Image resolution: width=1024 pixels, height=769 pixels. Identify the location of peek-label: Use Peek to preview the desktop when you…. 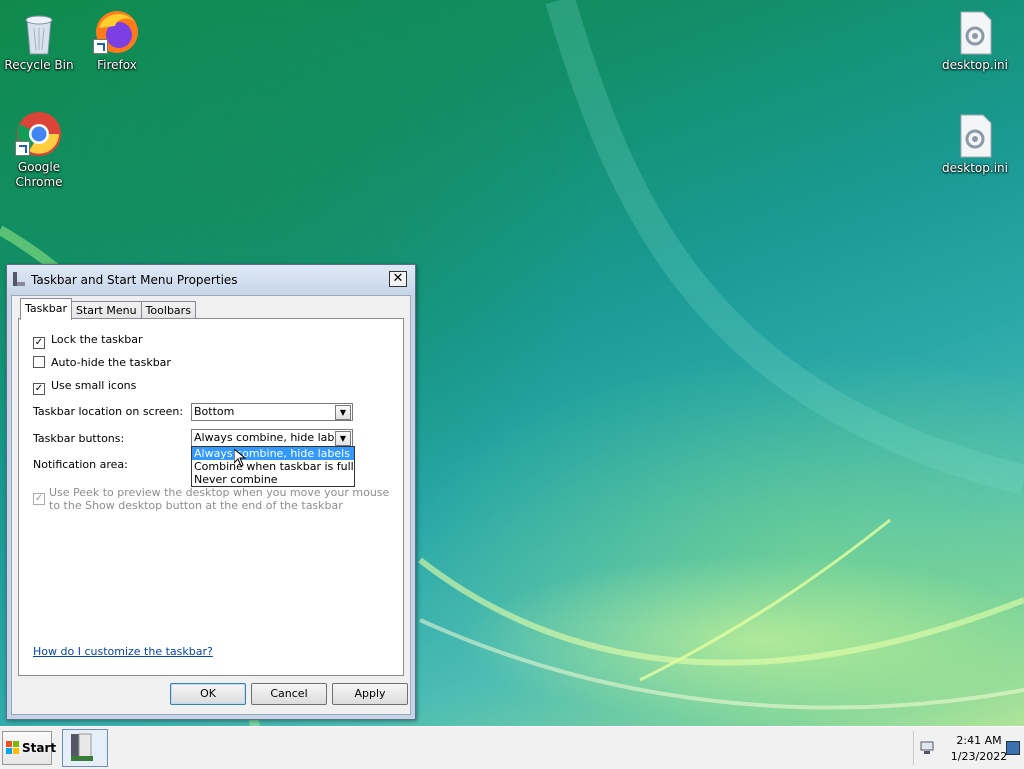
(219, 499).